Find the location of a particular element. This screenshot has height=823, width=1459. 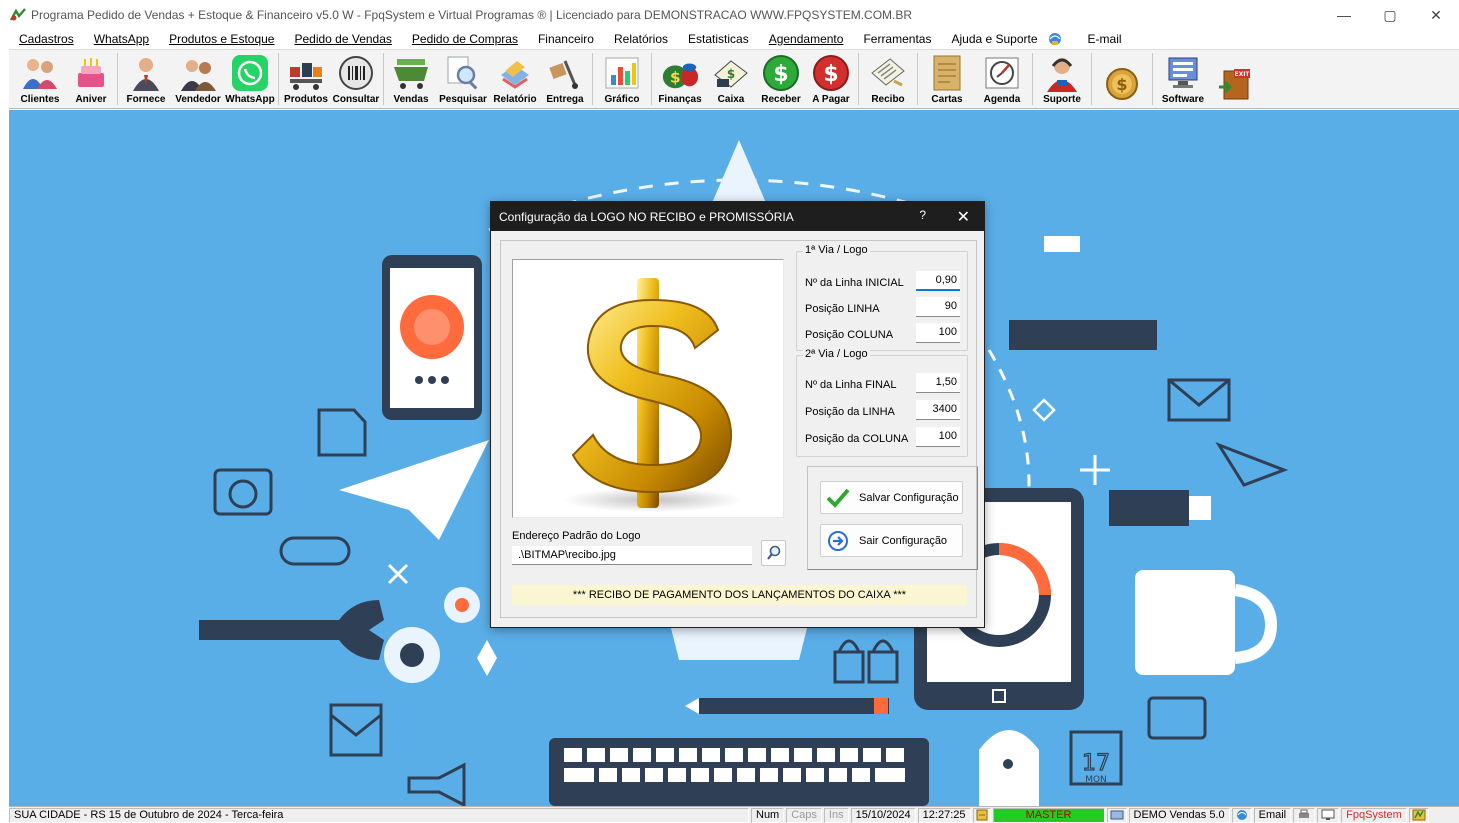

menu-ferramentas: Ferramentas is located at coordinates (897, 39).